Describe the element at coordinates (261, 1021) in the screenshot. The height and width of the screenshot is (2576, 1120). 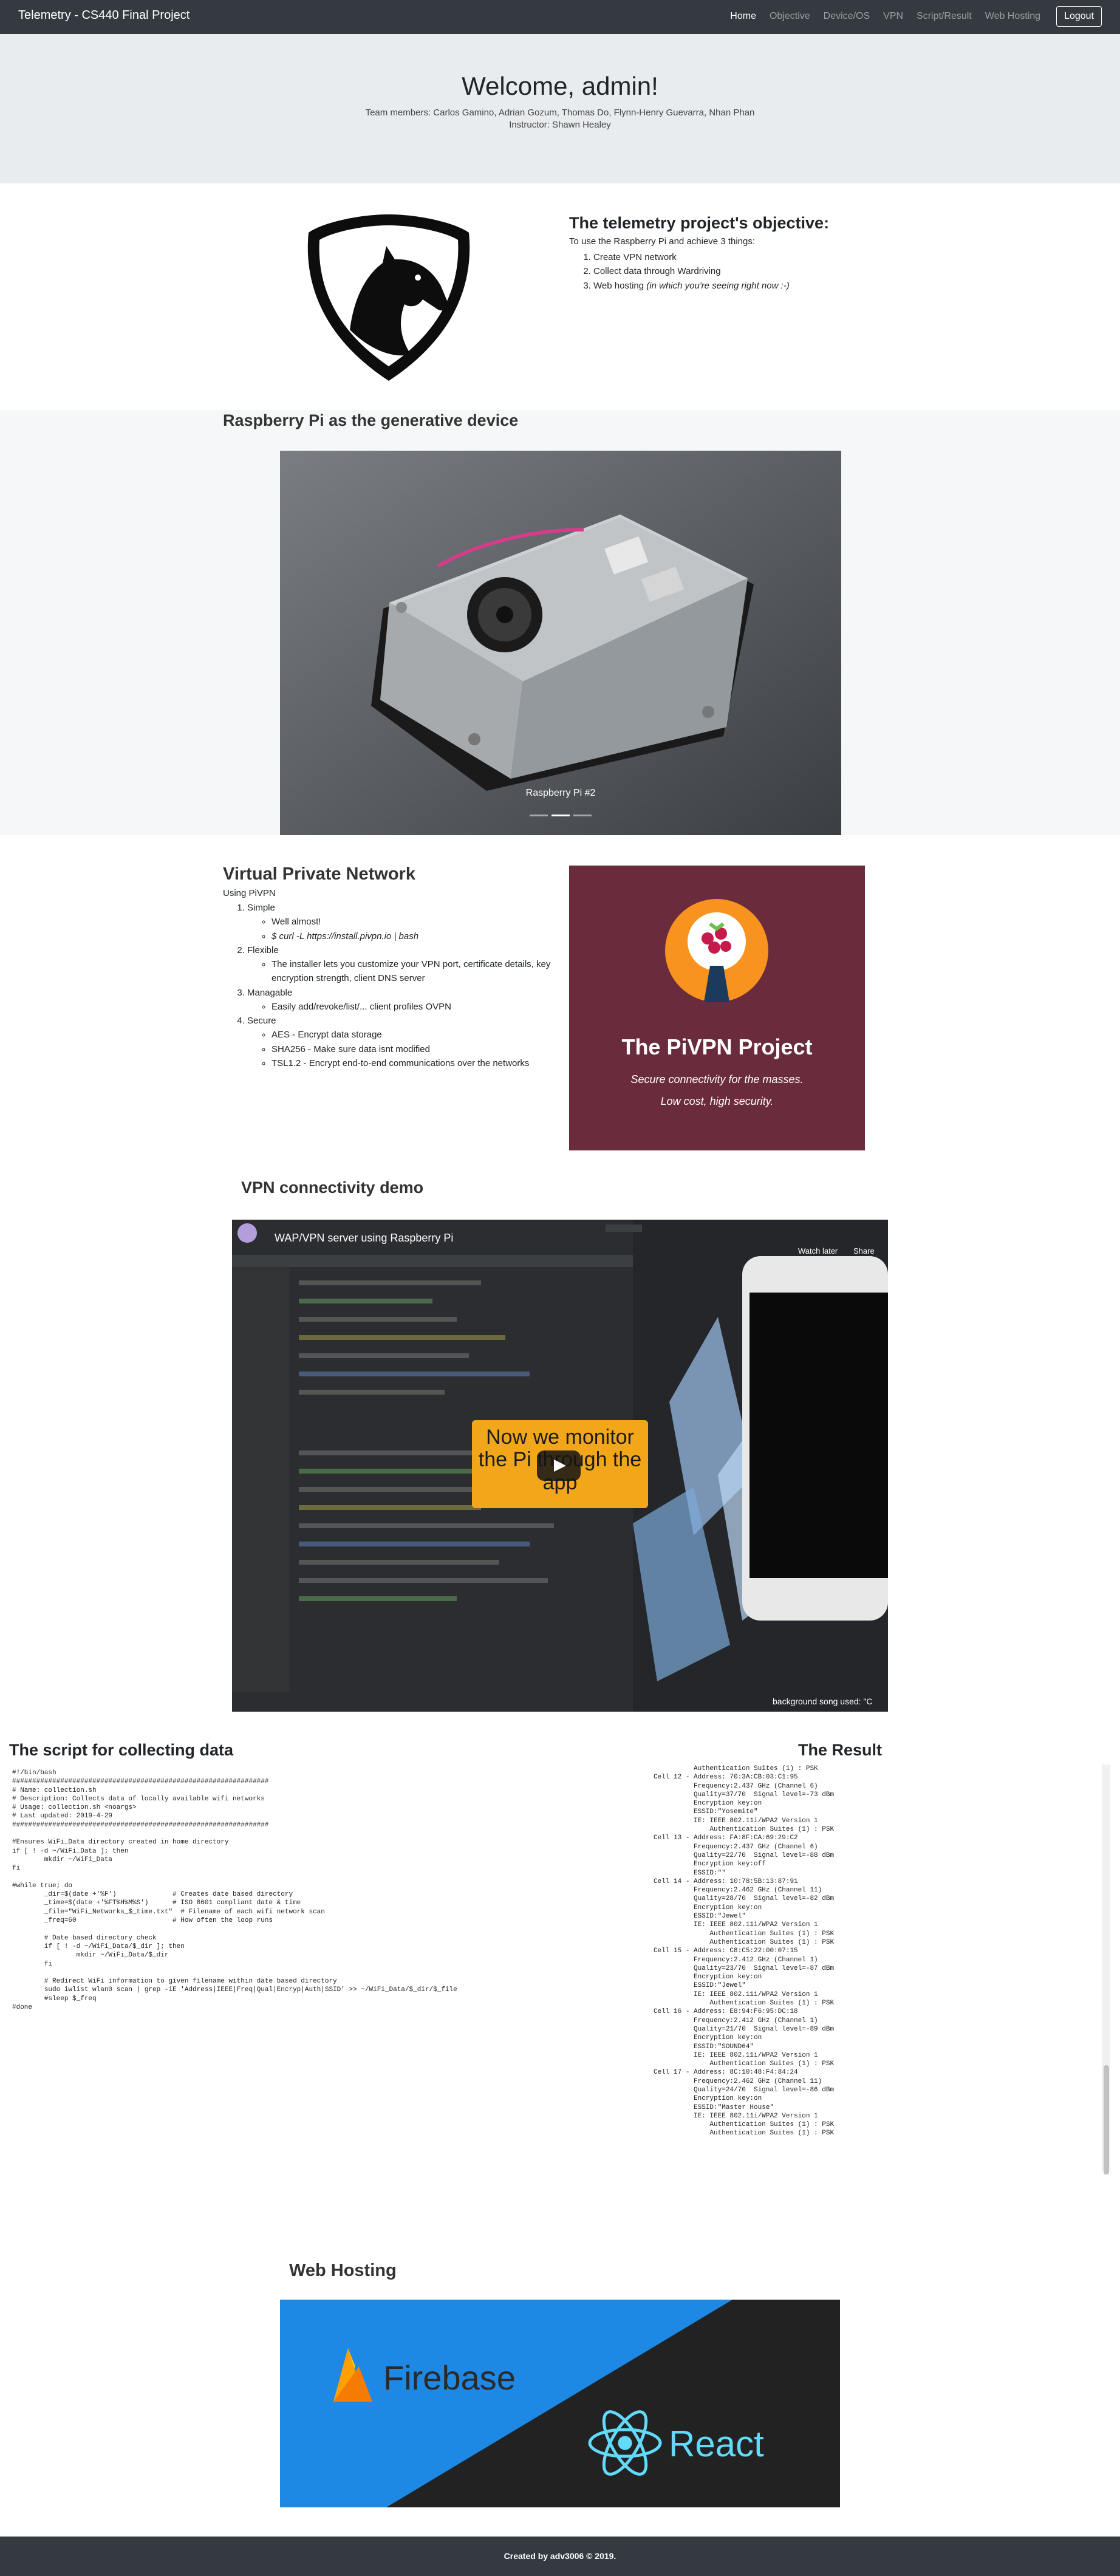
I see `vpn-feature-label: Secure` at that location.